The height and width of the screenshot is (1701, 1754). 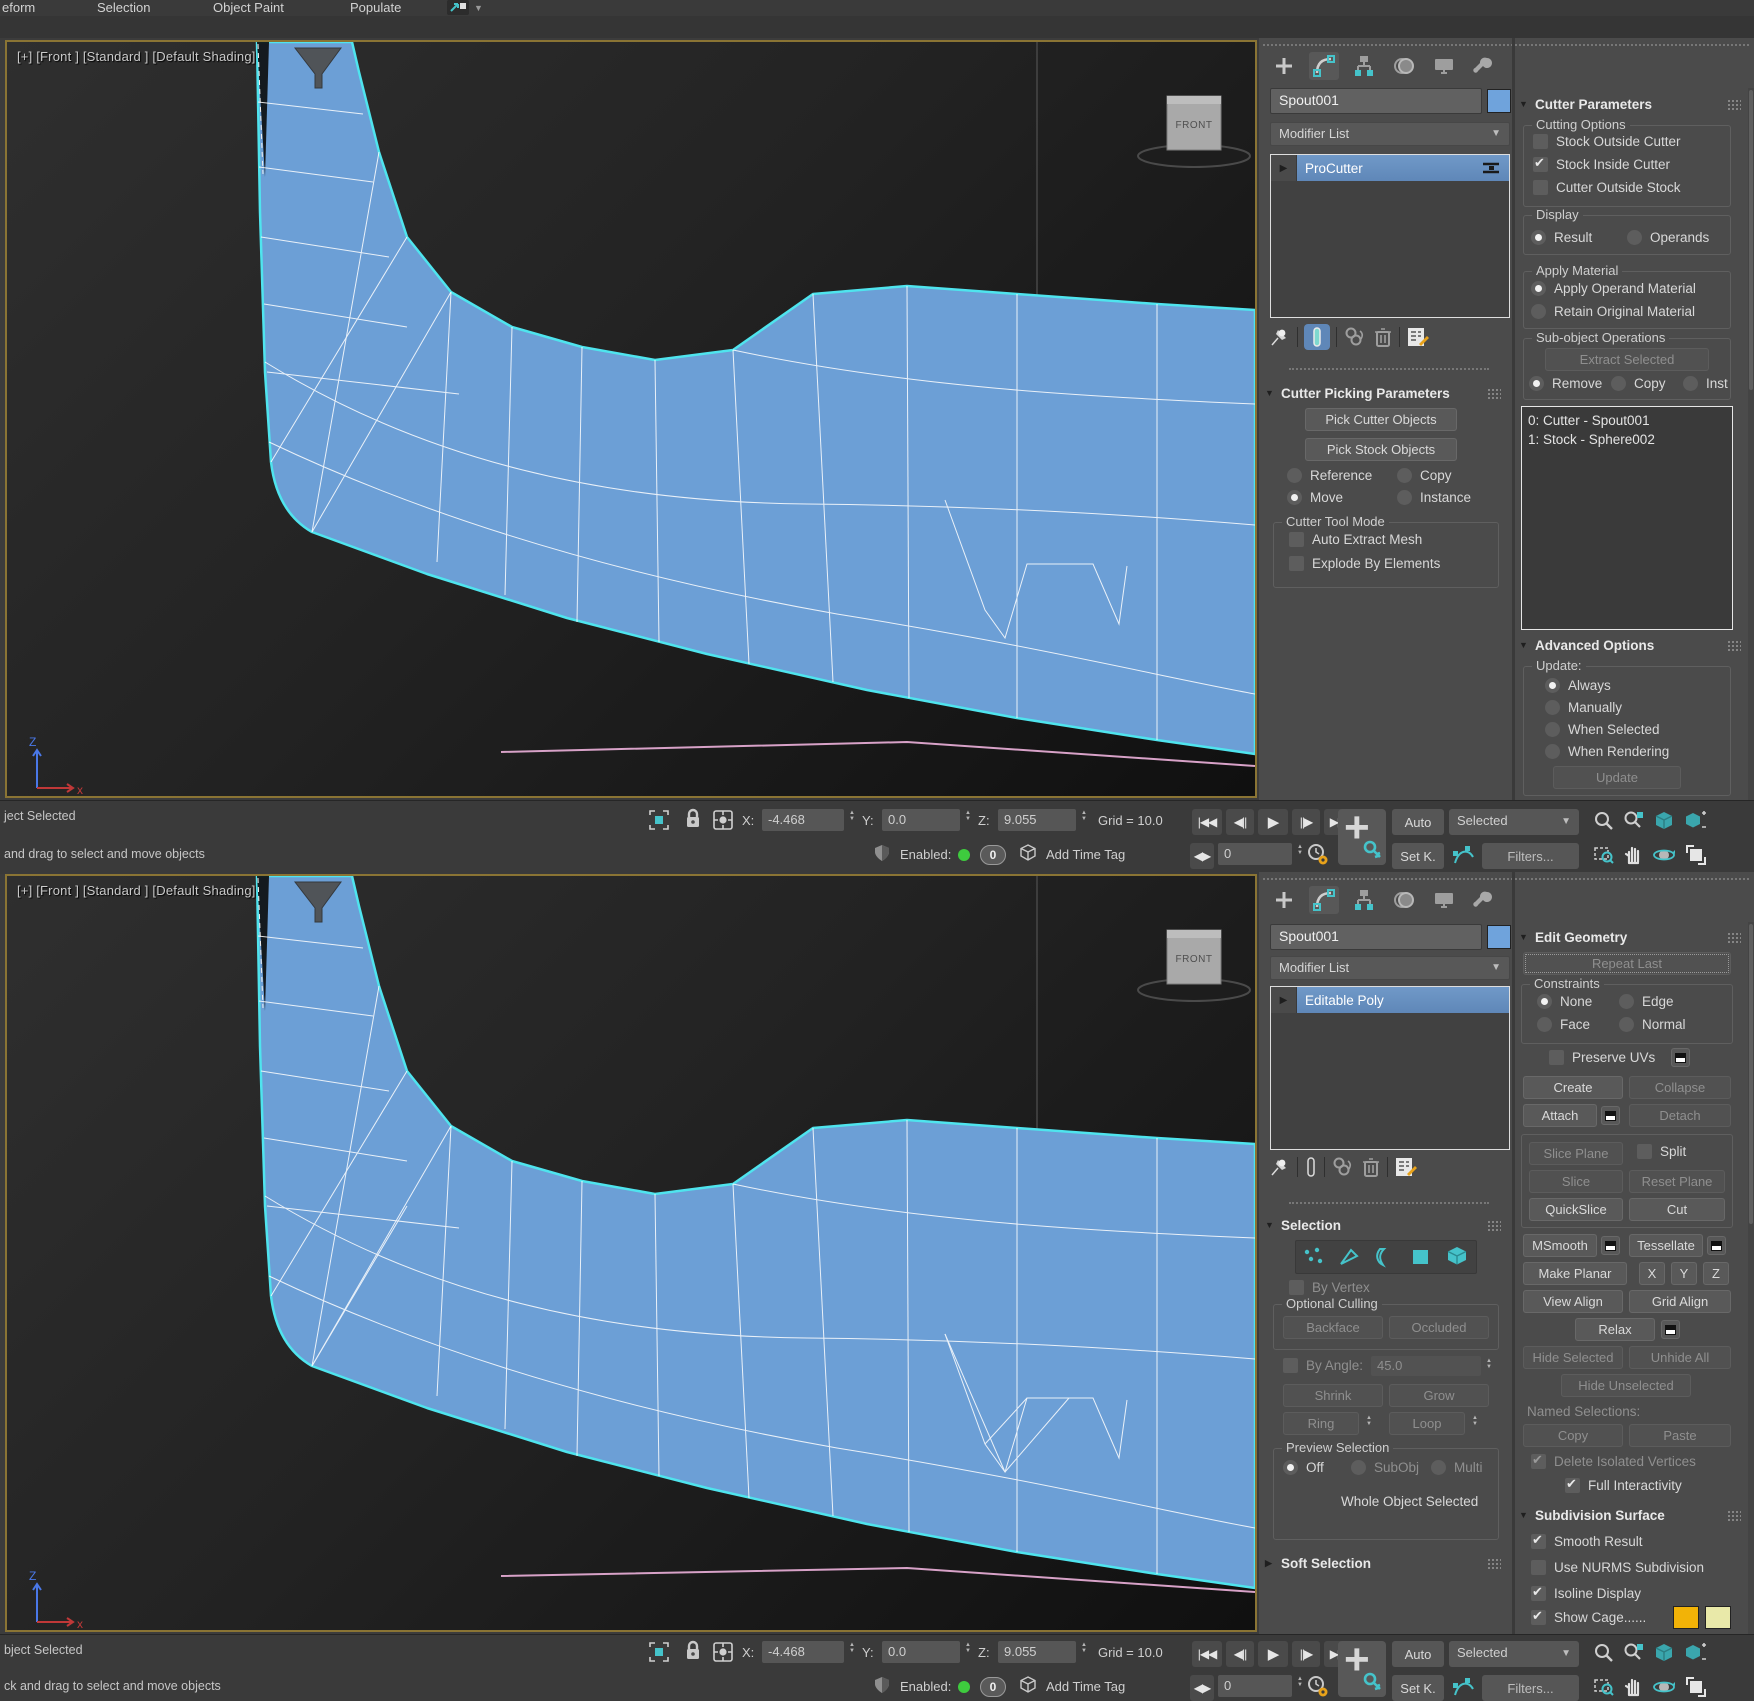 I want to click on radio-when-selected: When Selected, so click(x=1602, y=729).